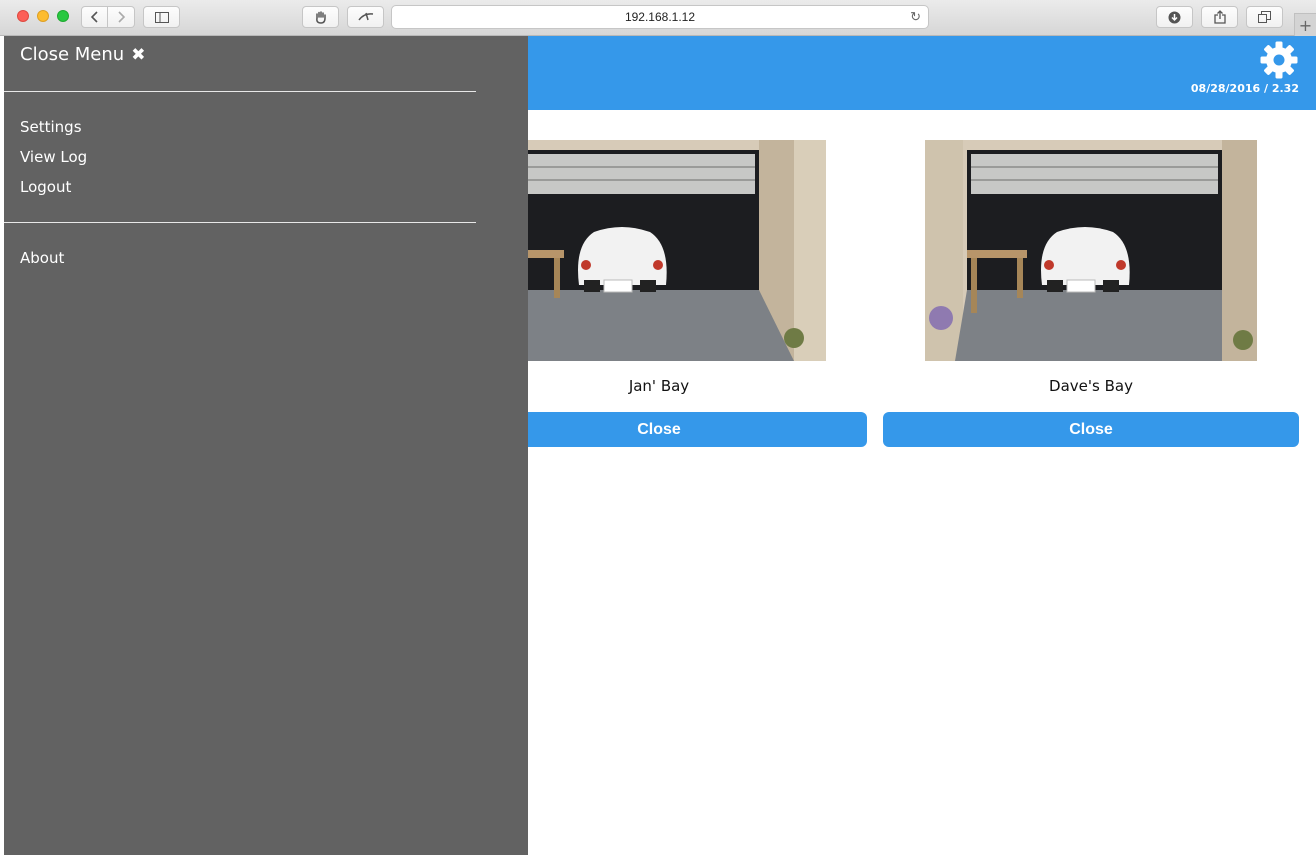 Image resolution: width=1316 pixels, height=855 pixels. I want to click on address-bar: 192.168.1.12 ↻, so click(660, 17).